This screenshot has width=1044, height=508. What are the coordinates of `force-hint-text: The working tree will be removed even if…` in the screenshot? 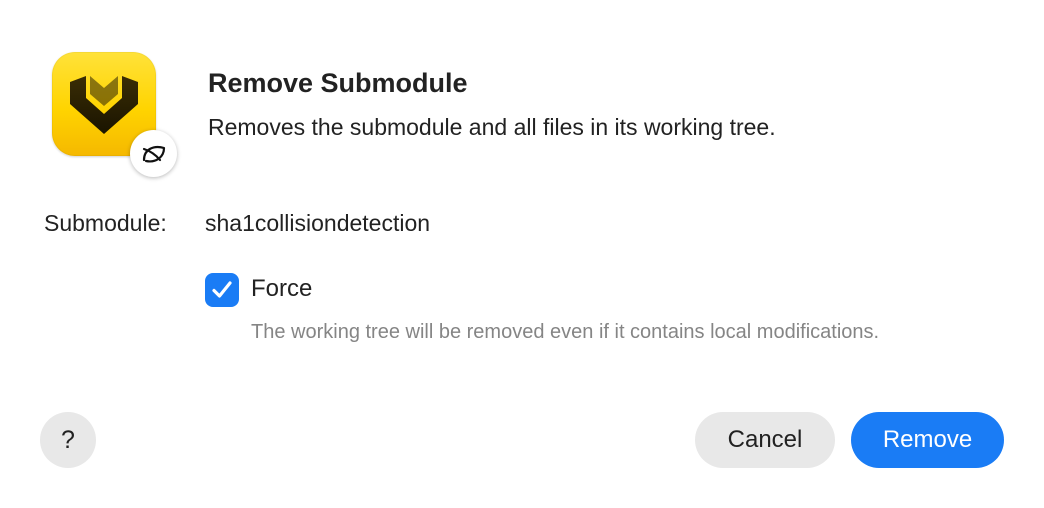 It's located at (565, 332).